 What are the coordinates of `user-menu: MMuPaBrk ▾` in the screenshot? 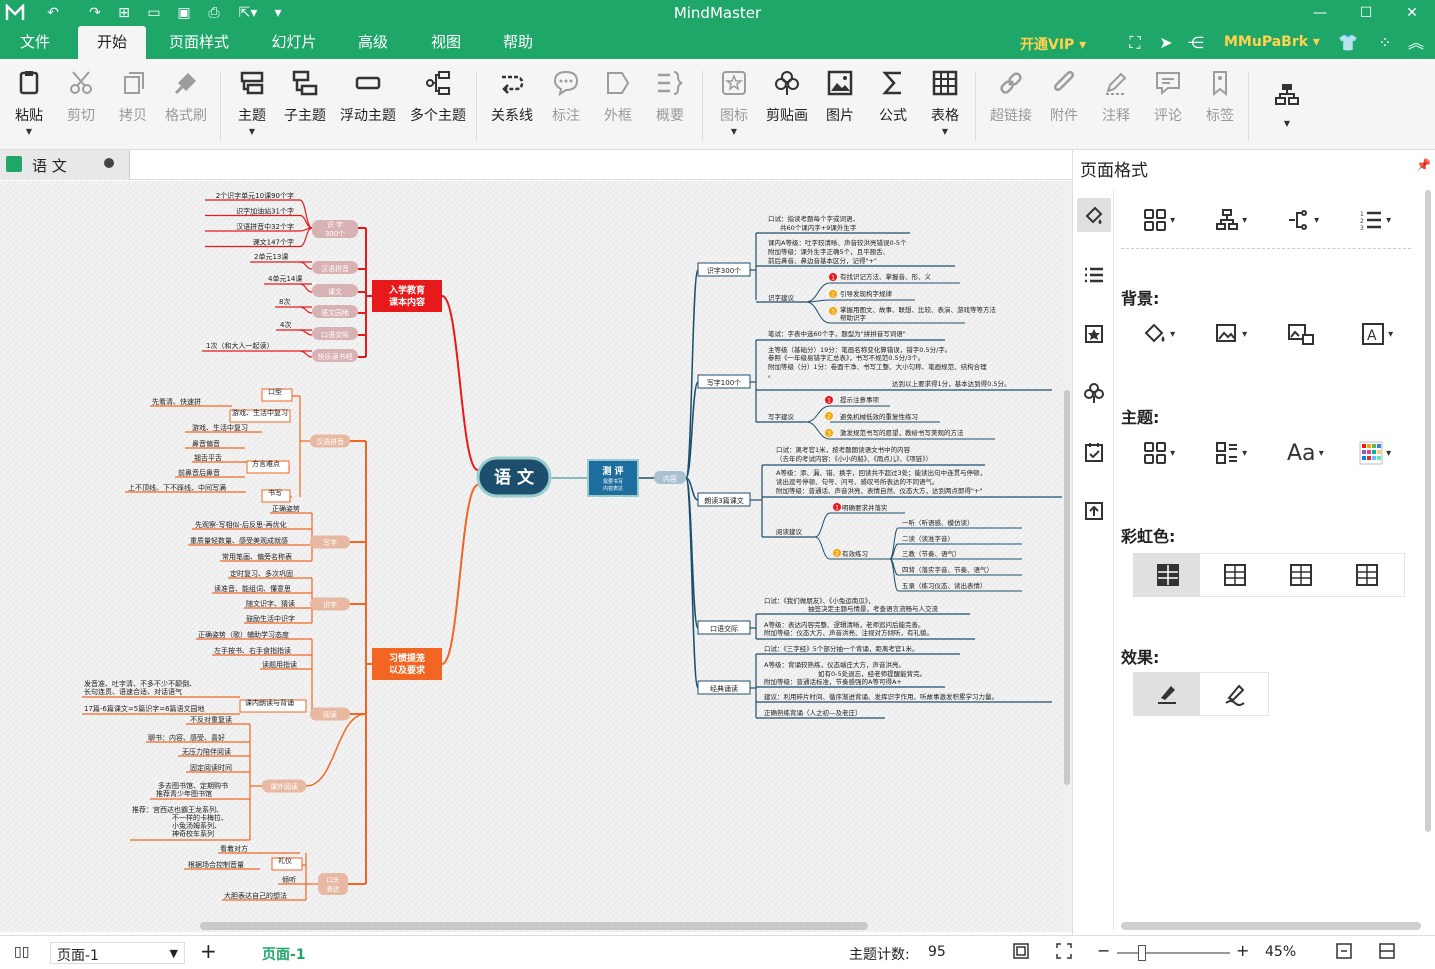 It's located at (1272, 42).